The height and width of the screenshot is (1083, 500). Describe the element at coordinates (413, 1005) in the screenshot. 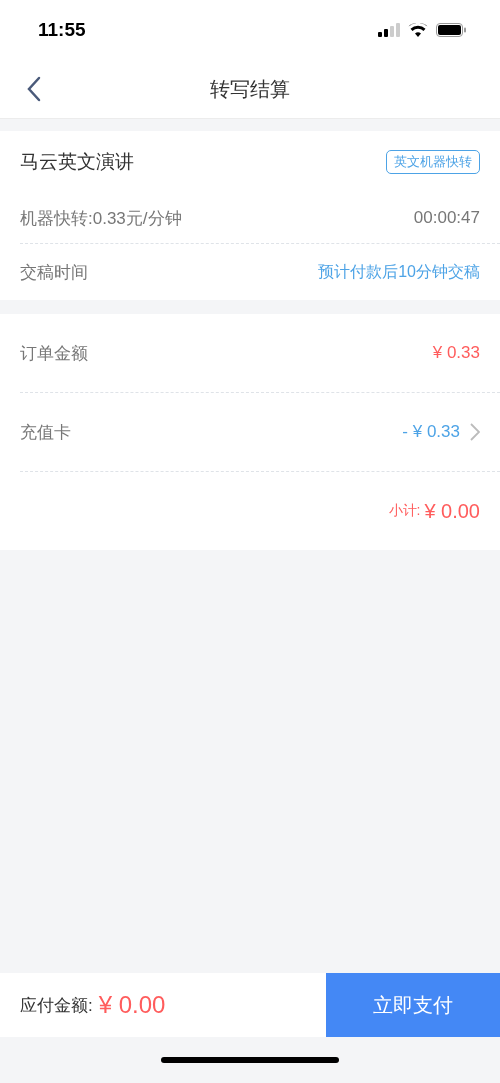

I see `pay-button: 立即支付` at that location.